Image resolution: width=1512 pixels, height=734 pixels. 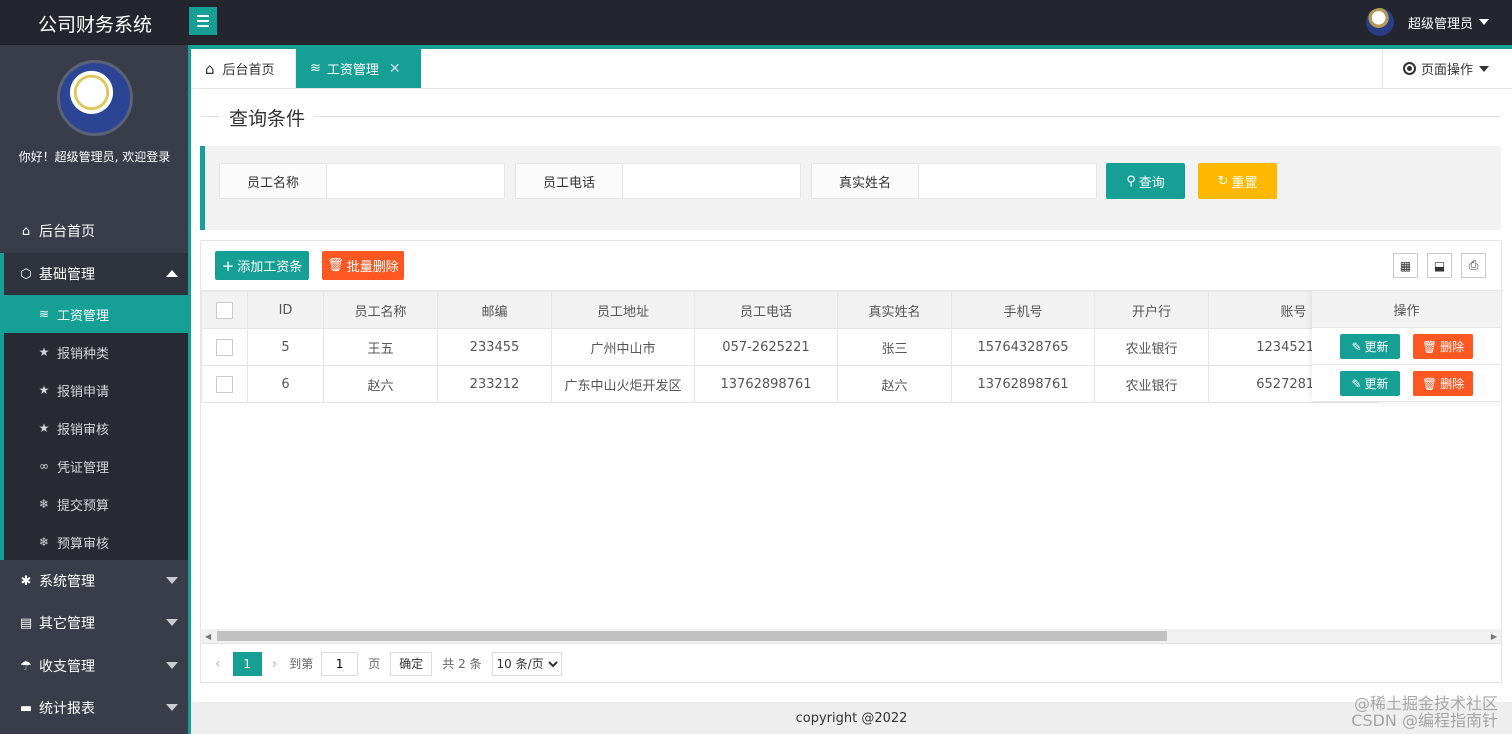 I want to click on next-page-icon: ›, so click(x=275, y=664).